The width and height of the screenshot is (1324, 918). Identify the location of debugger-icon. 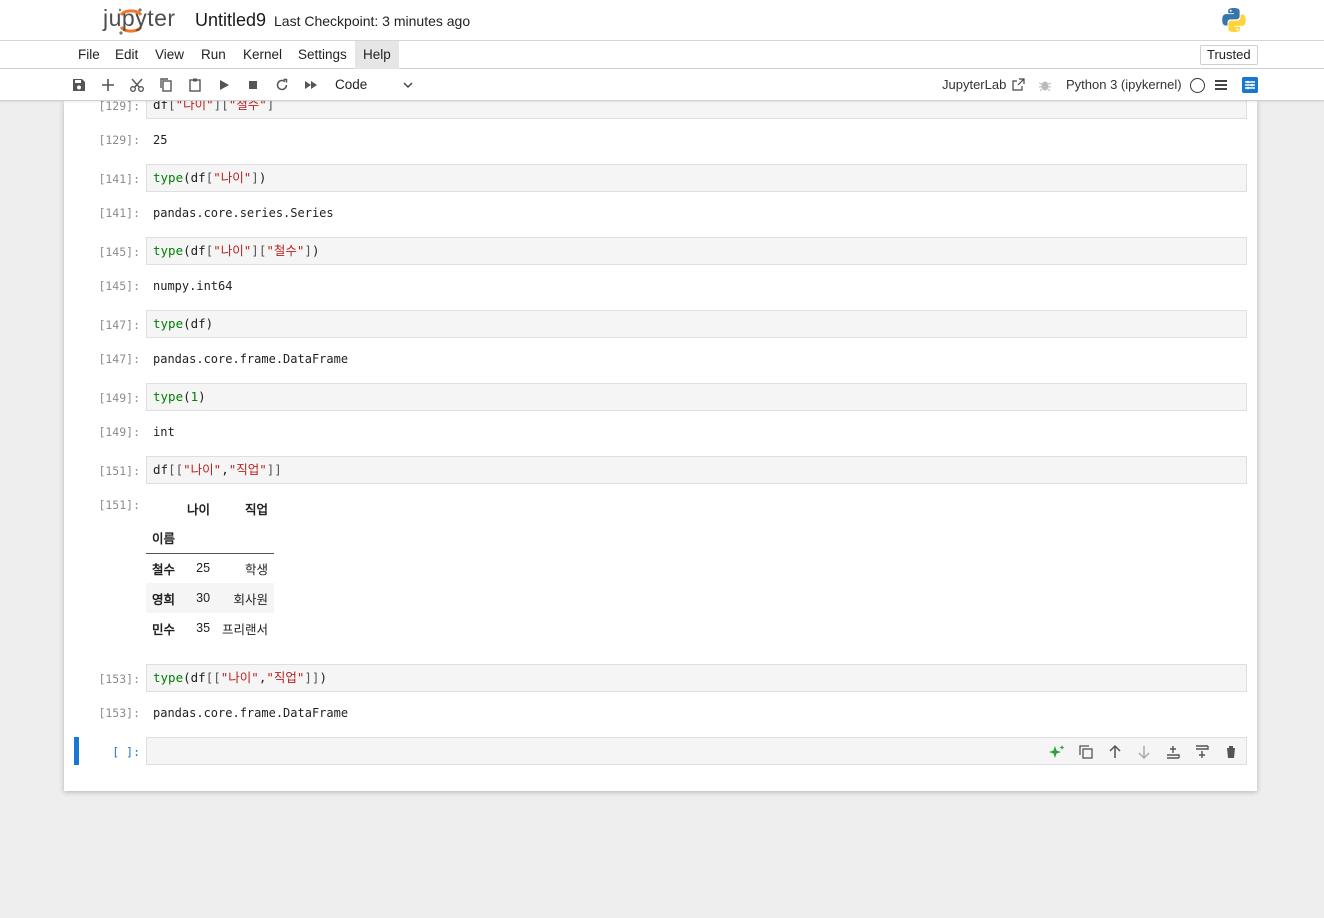
(1045, 85).